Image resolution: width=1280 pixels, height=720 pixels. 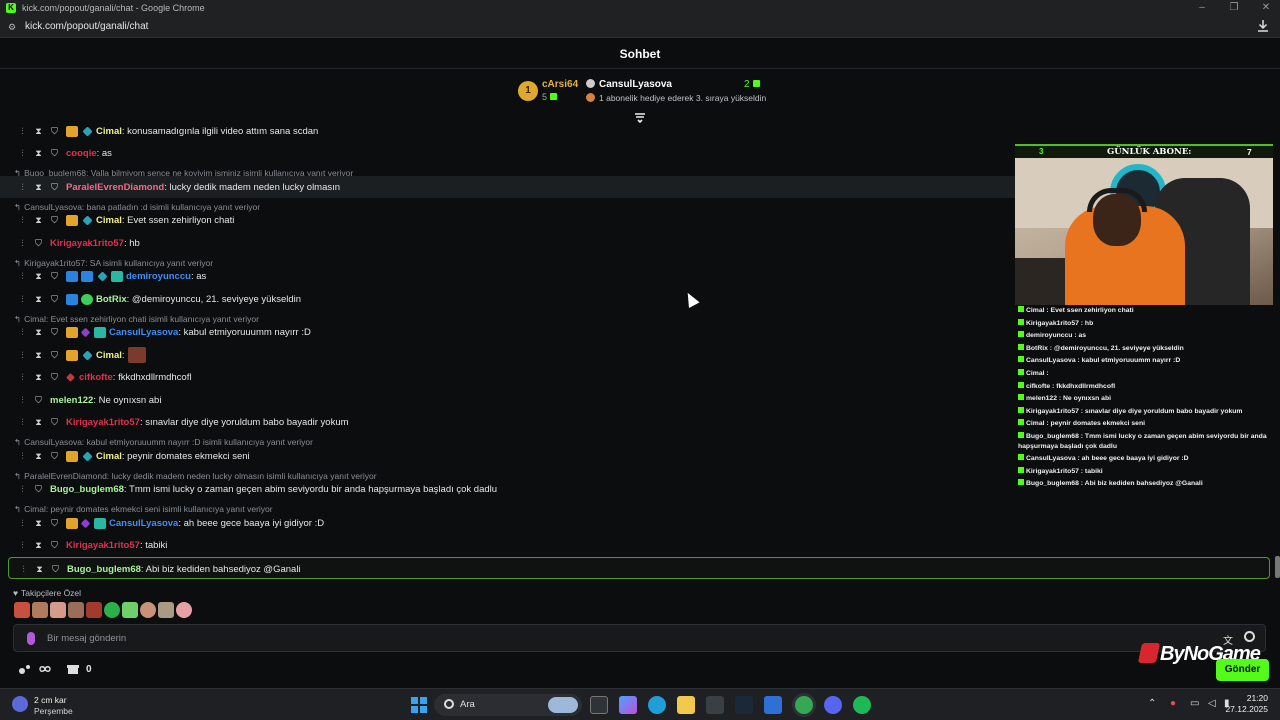 What do you see at coordinates (629, 84) in the screenshot?
I see `leader-second-name: CansulLyasova` at bounding box center [629, 84].